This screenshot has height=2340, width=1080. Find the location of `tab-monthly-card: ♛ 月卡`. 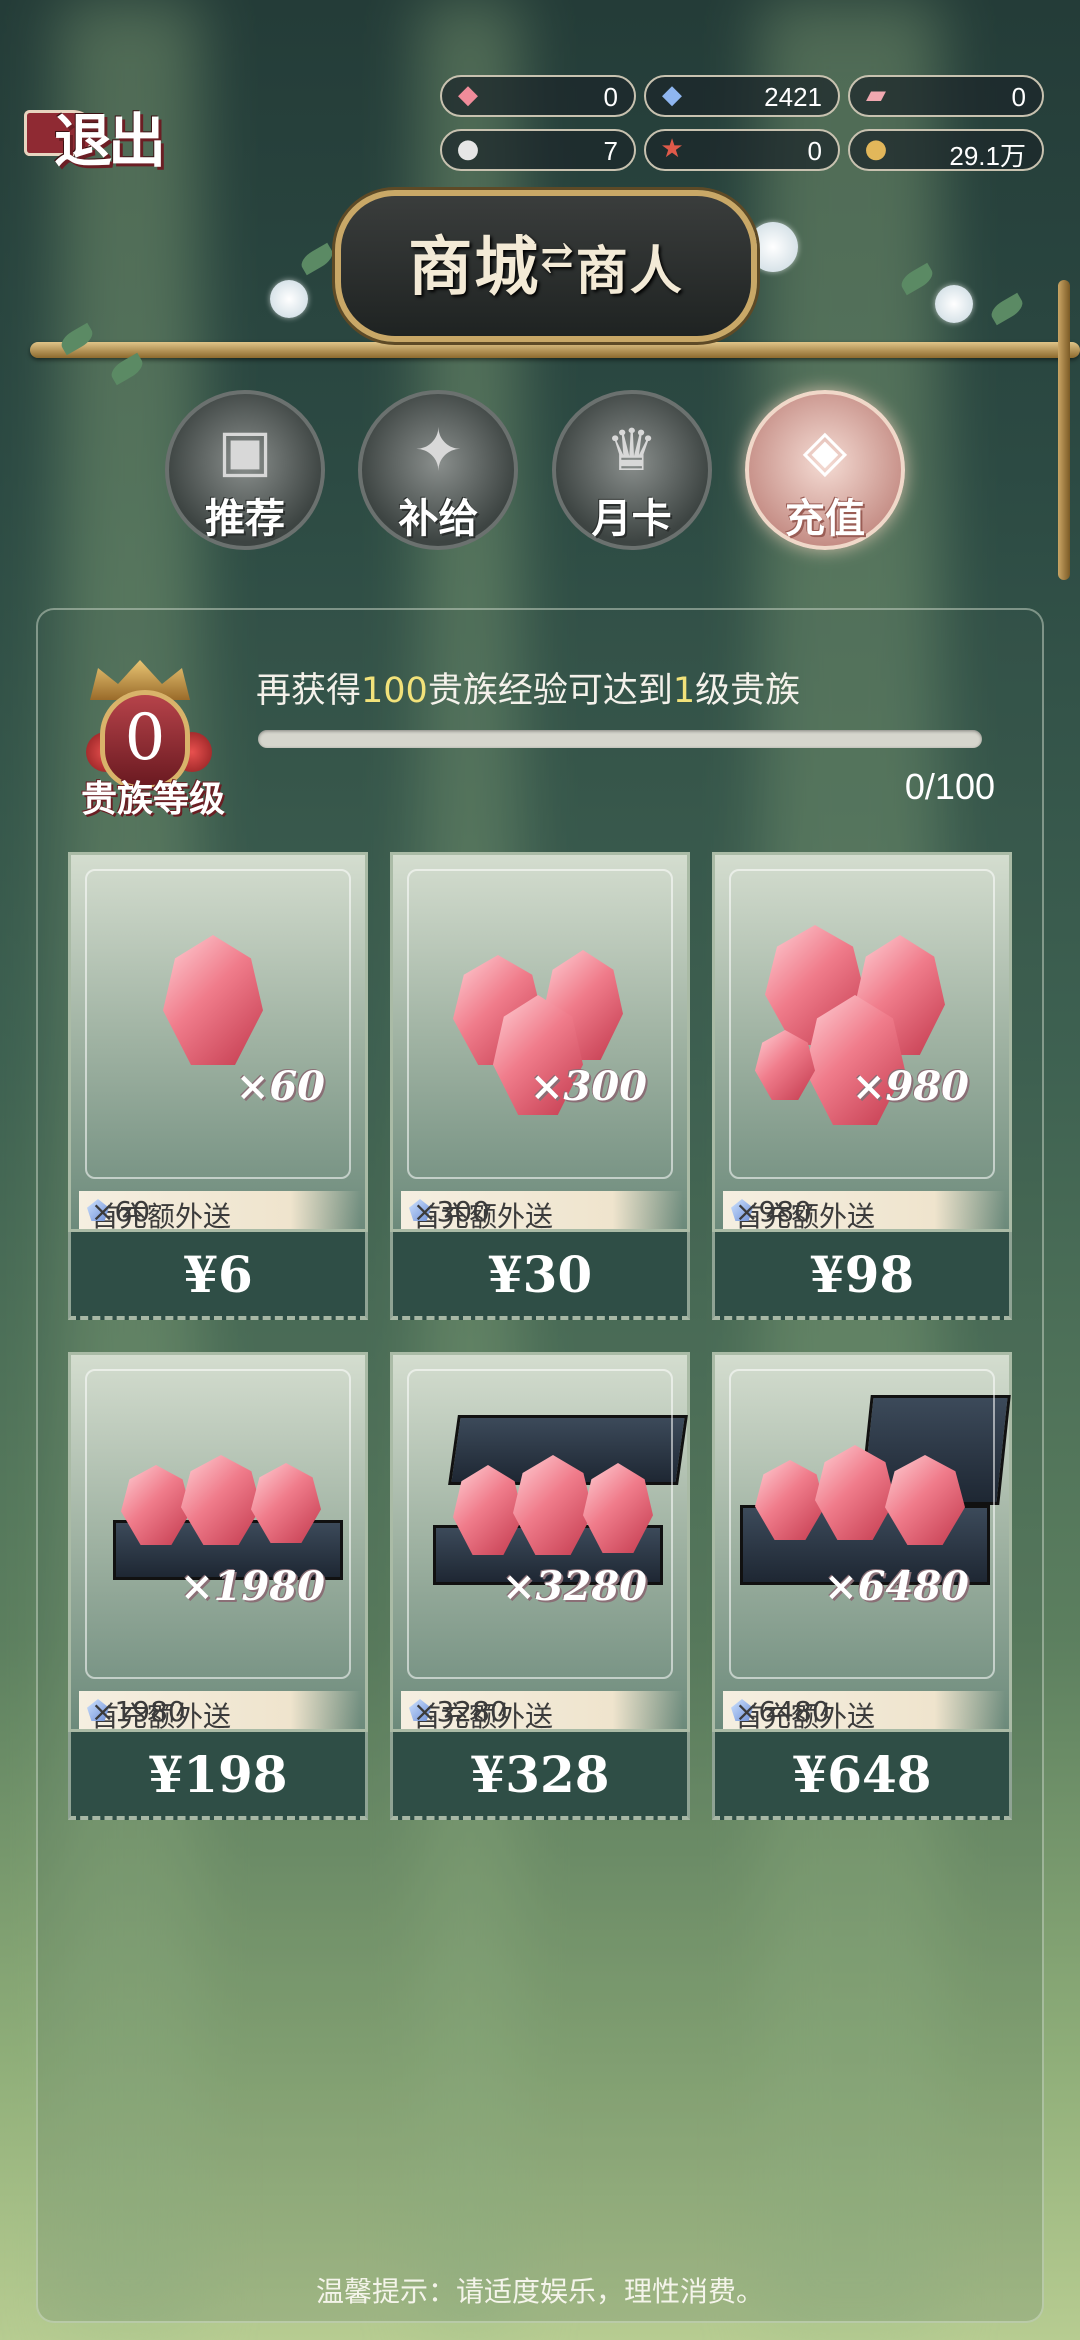

tab-monthly-card: ♛ 月卡 is located at coordinates (631, 470).